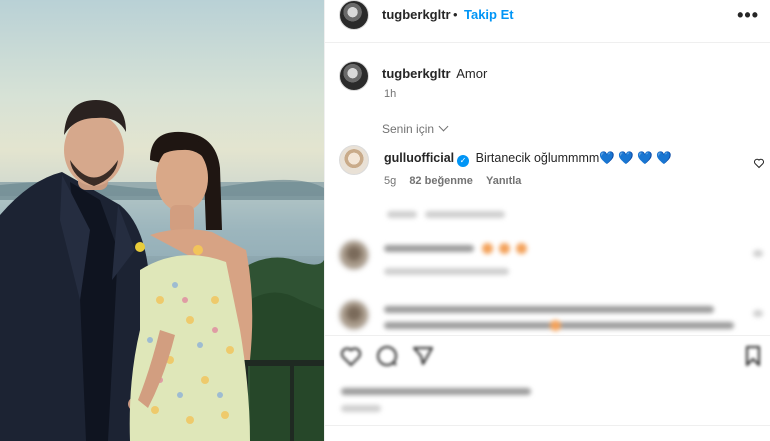  Describe the element at coordinates (387, 356) in the screenshot. I see `comment-icon` at that location.